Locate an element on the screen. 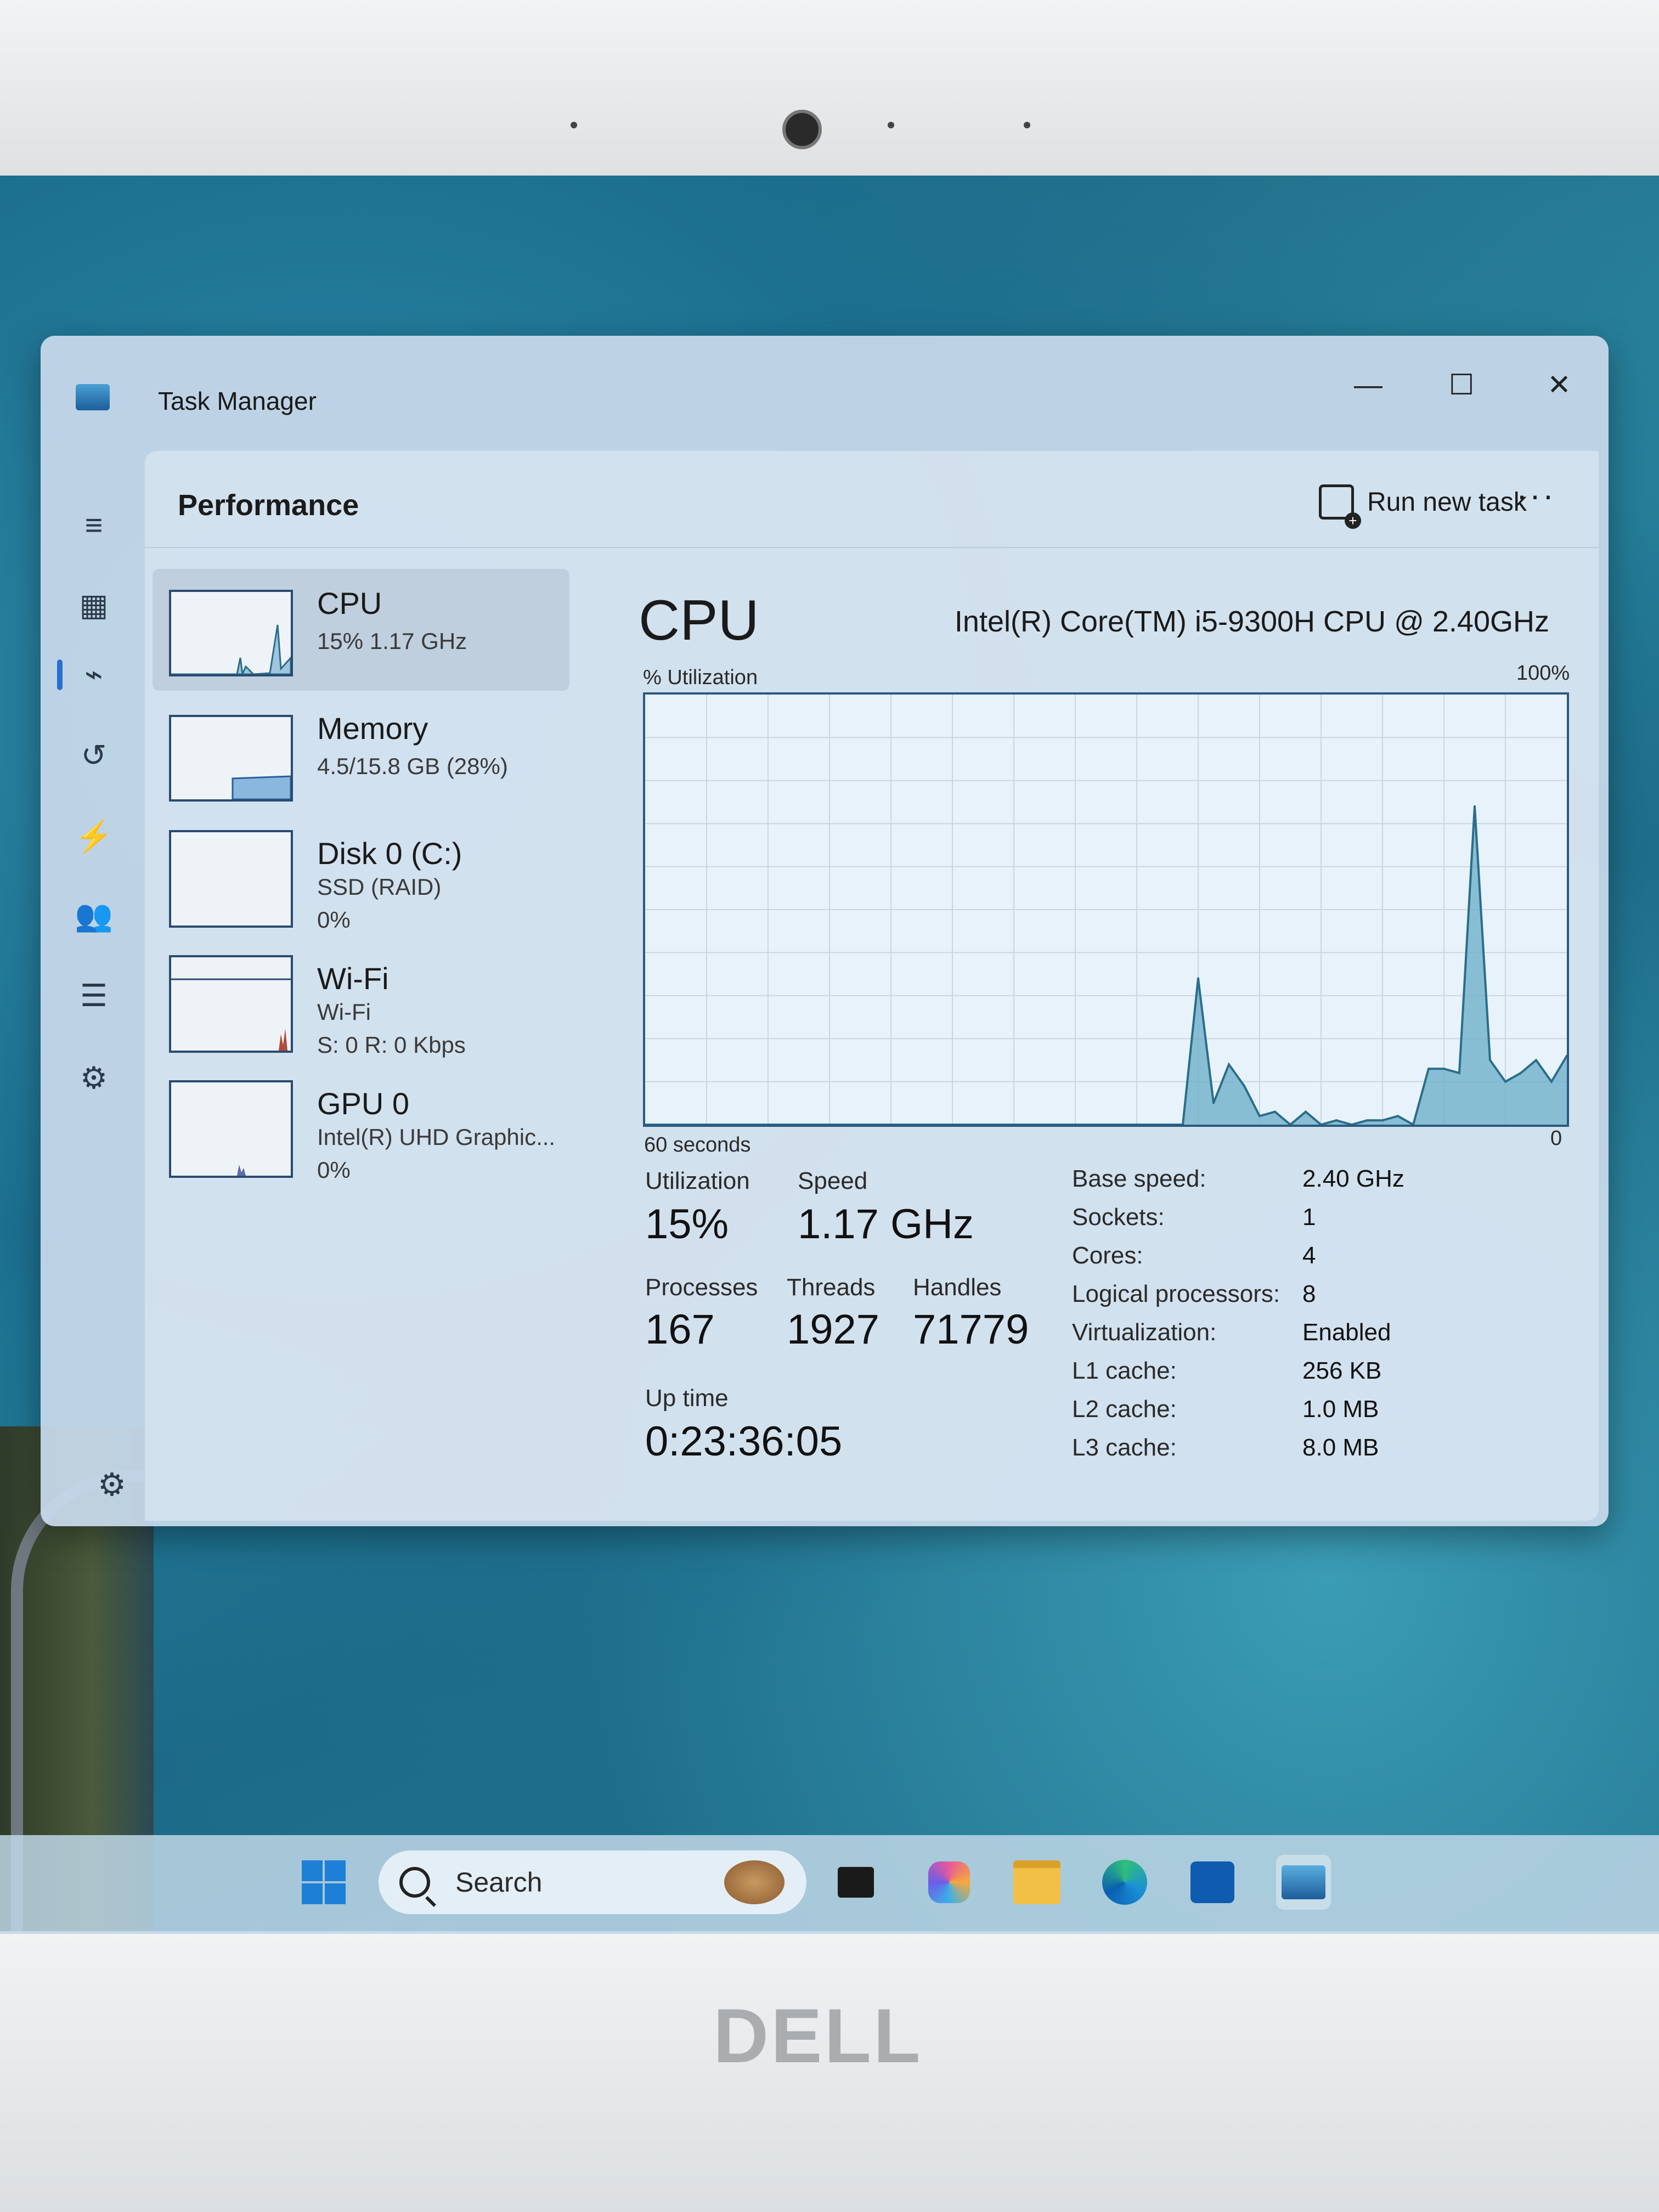 This screenshot has height=2212, width=1659. menu-icon: ≡ is located at coordinates (94, 525).